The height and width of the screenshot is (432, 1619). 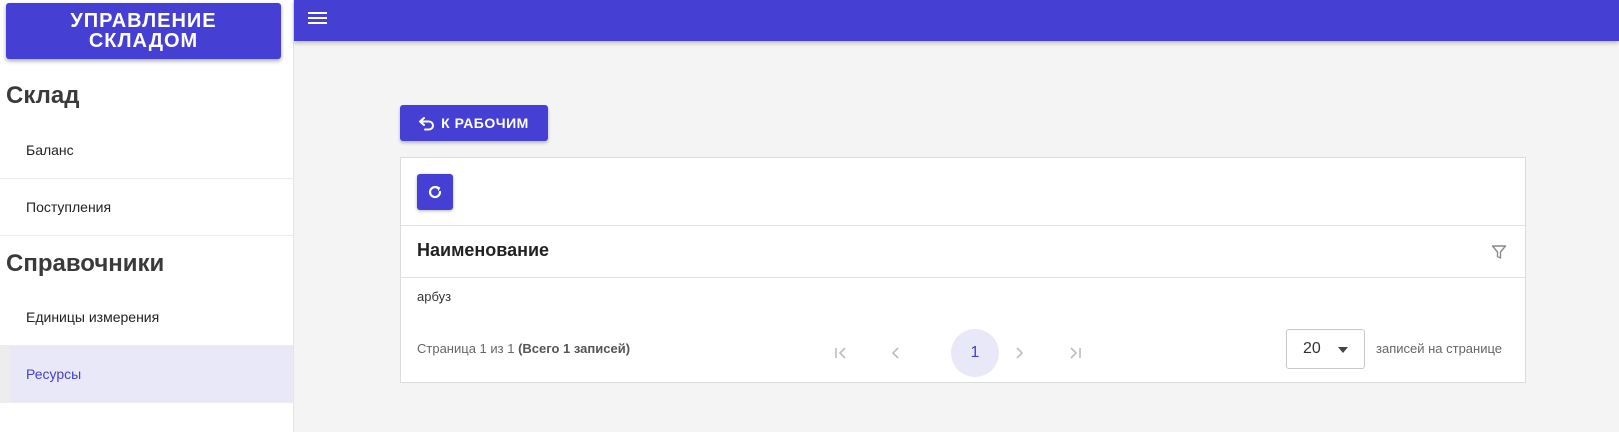 I want to click on prev-page-button, so click(x=896, y=353).